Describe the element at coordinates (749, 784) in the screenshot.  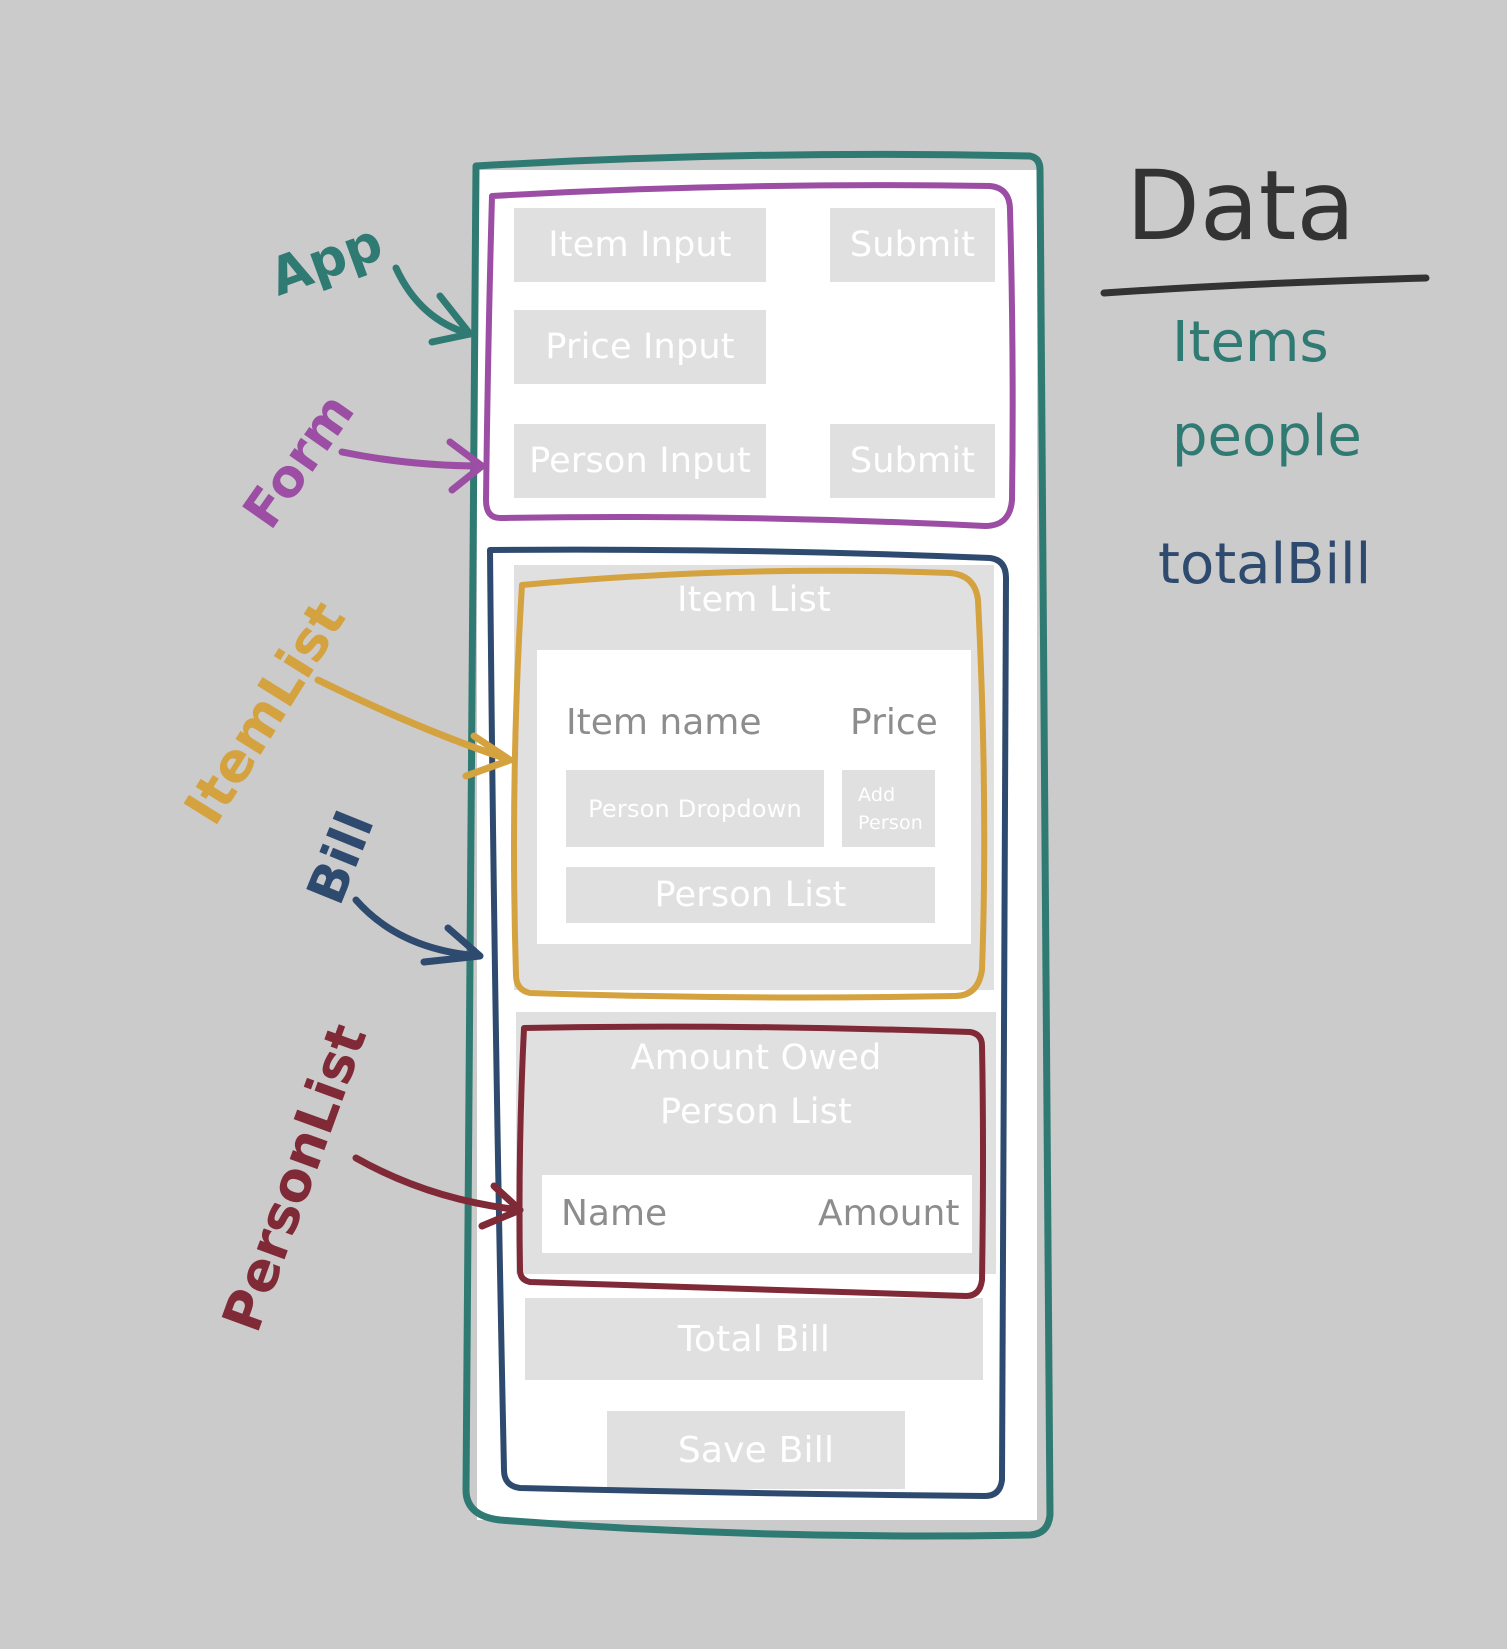
I see `item-list-outline` at that location.